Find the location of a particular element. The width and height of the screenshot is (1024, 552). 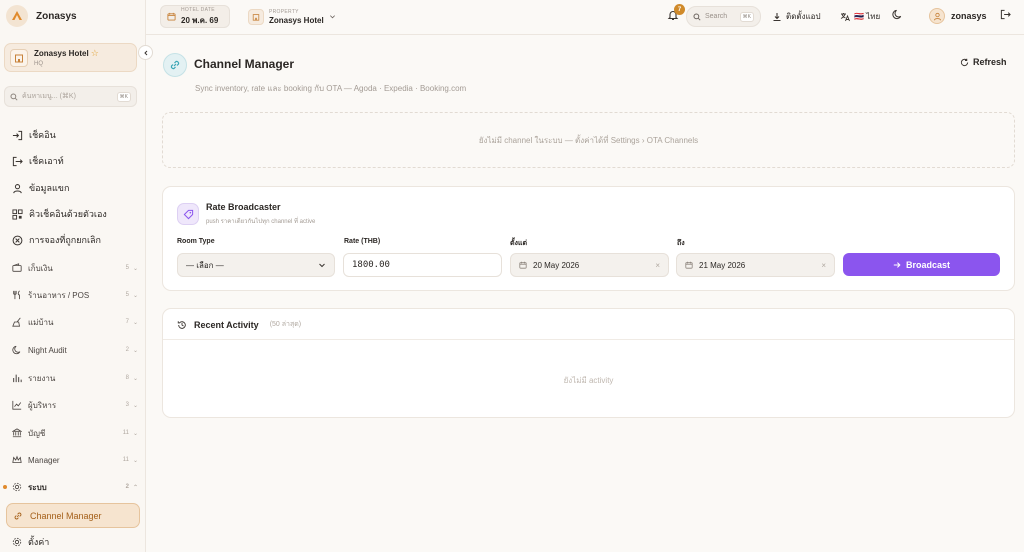

sidebar-item-checkin: เช็คอิน is located at coordinates (75, 135).